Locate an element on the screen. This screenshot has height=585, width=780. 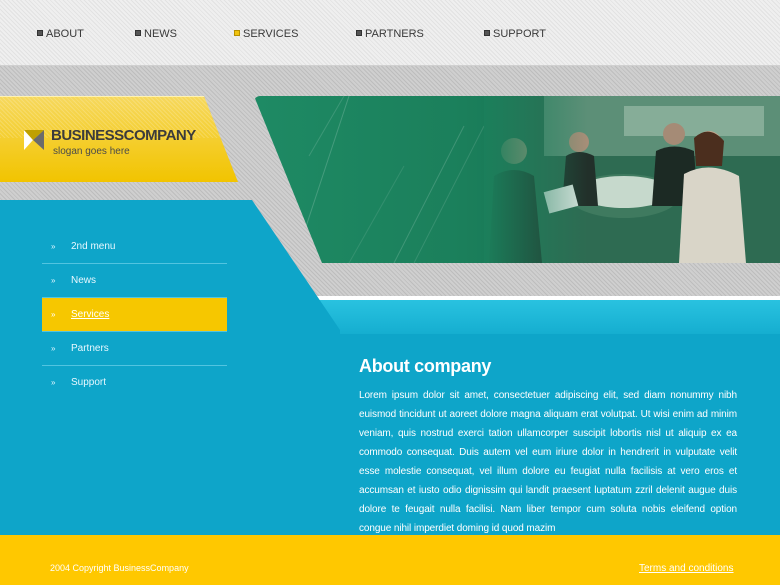
sidebar-item-news: » News is located at coordinates (134, 281).